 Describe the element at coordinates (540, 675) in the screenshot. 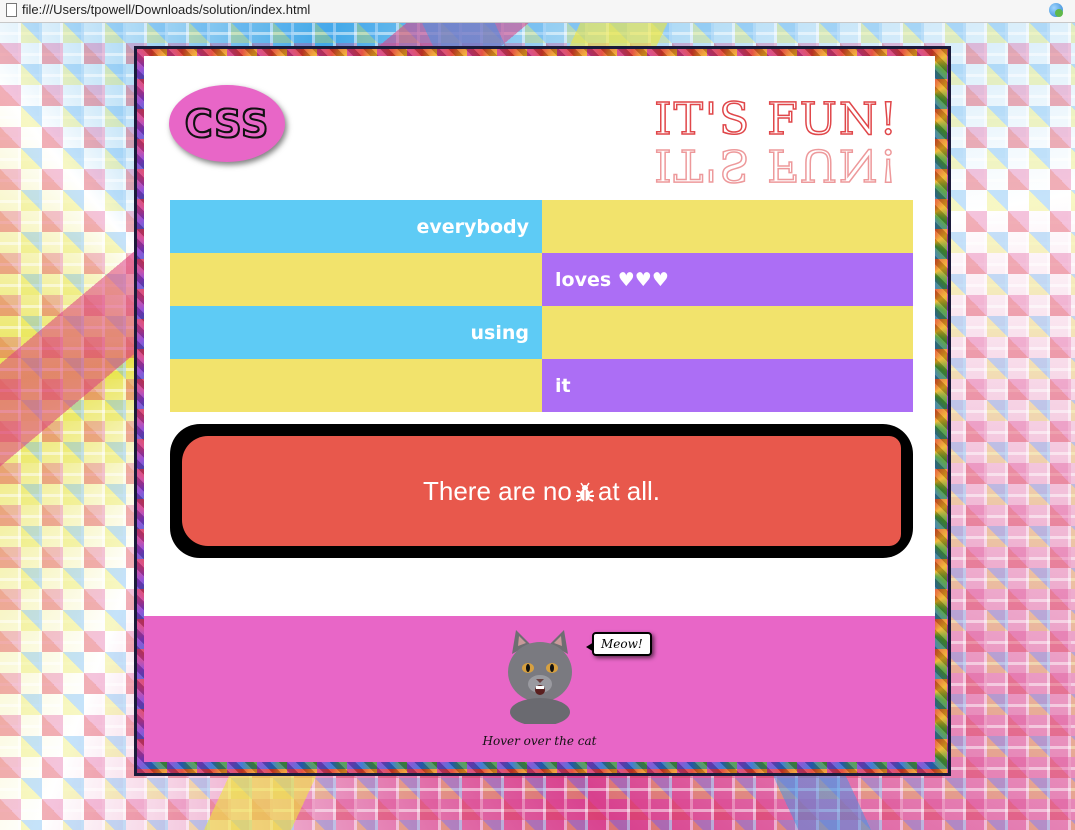

I see `cat-image` at that location.